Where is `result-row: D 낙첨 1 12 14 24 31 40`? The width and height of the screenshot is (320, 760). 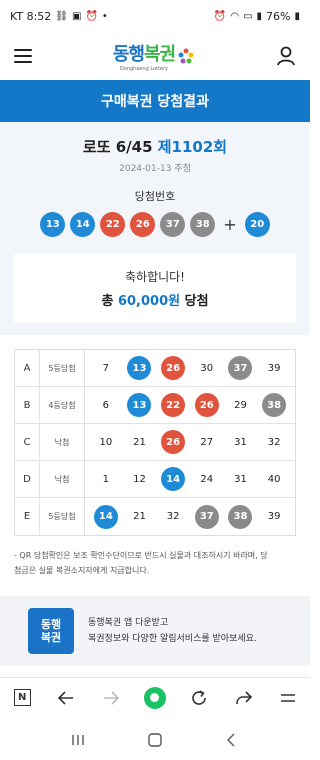 result-row: D 낙첨 1 12 14 24 31 40 is located at coordinates (155, 479).